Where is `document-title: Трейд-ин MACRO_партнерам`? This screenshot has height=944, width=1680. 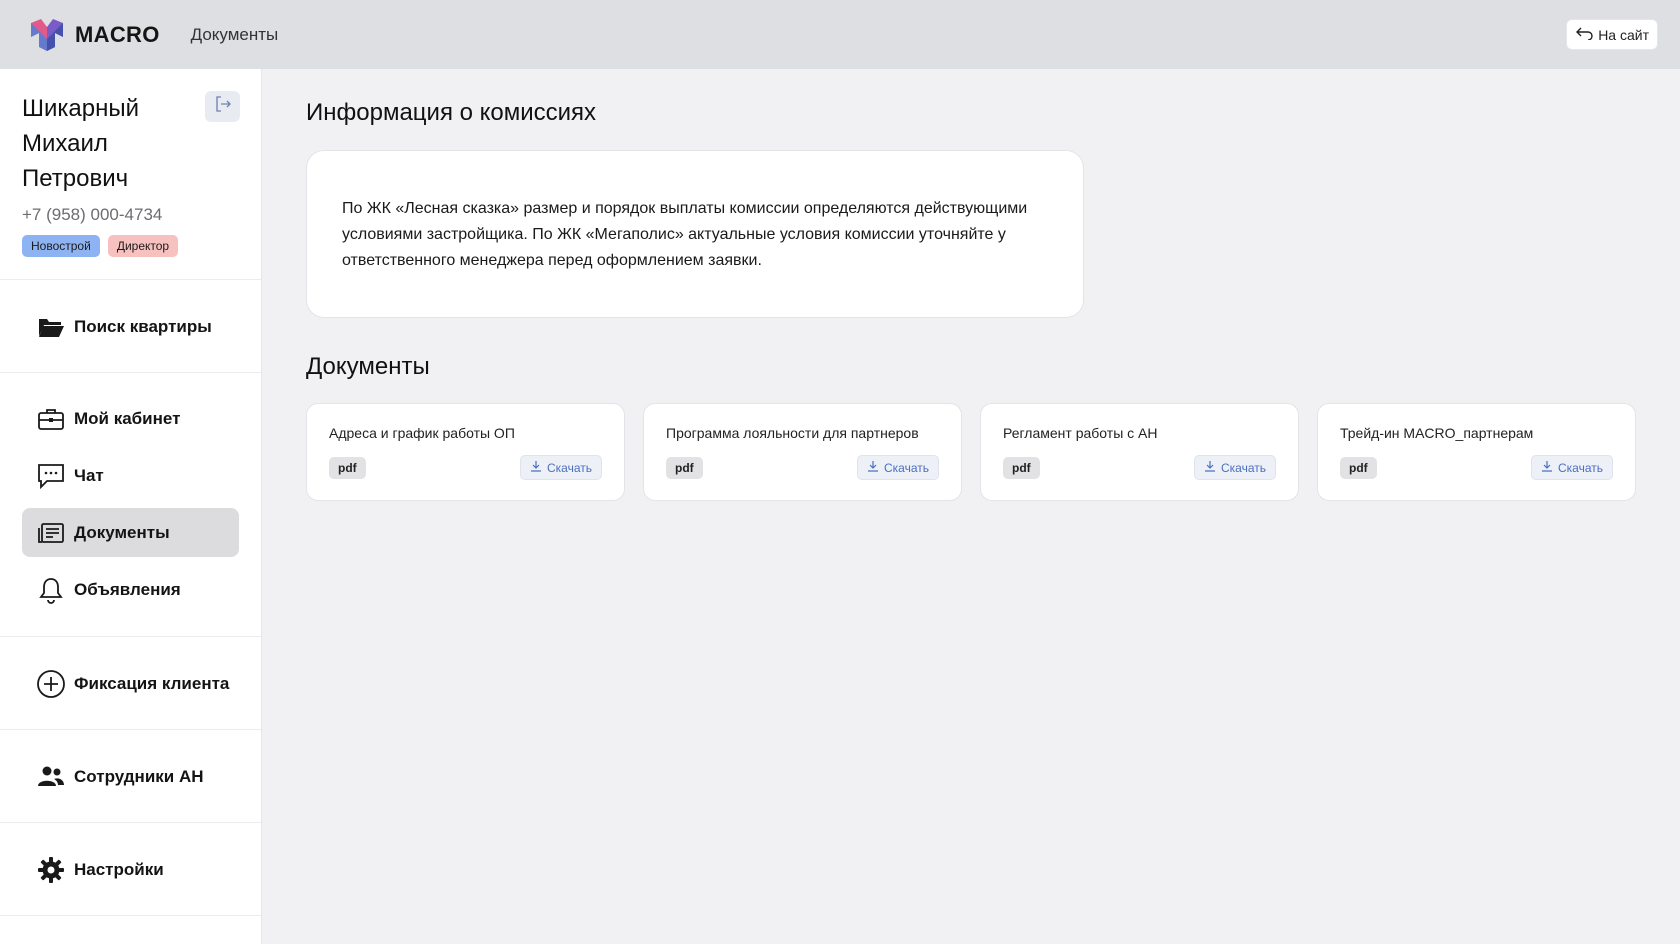 document-title: Трейд-ин MACRO_партнерам is located at coordinates (1437, 433).